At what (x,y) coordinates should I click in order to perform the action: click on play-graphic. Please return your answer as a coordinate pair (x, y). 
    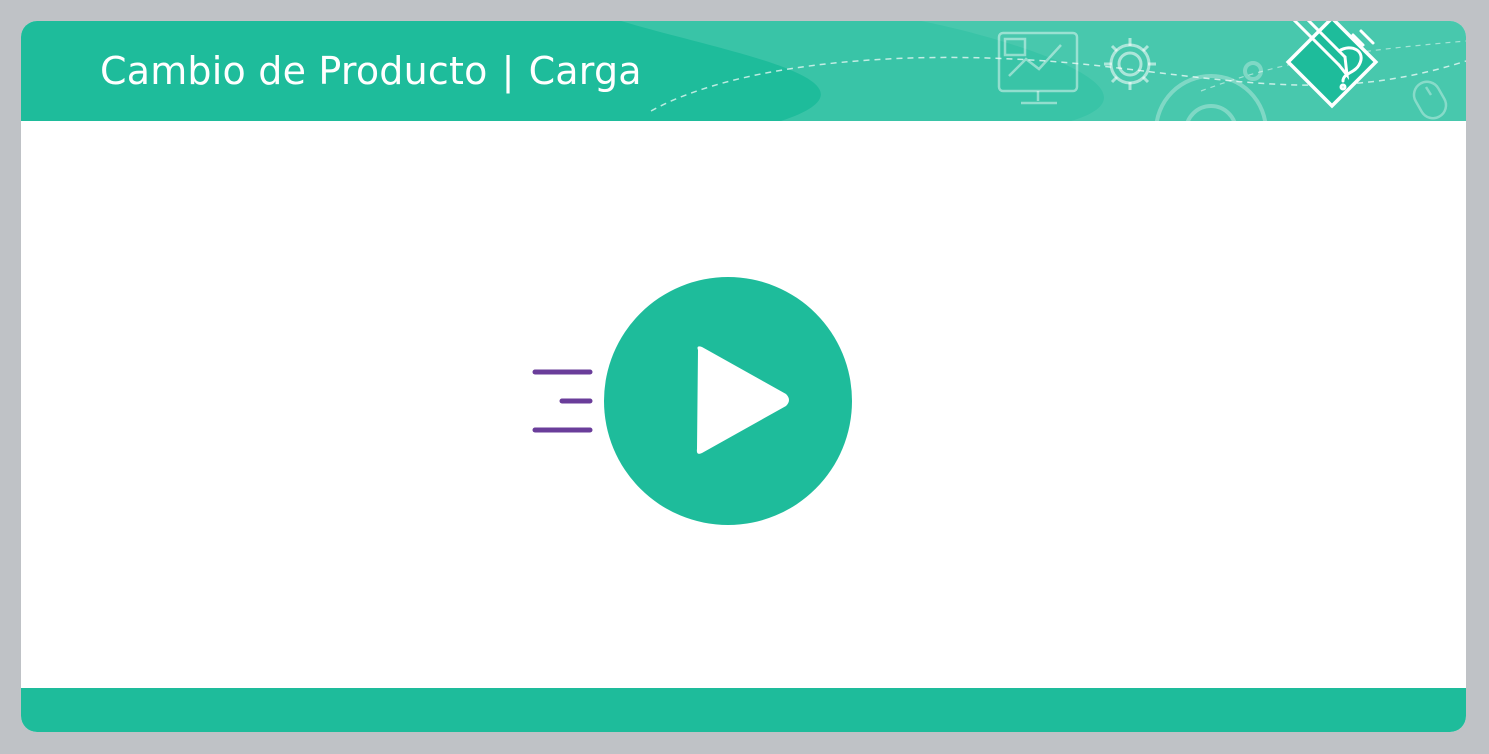
    Looking at the image, I should click on (692, 401).